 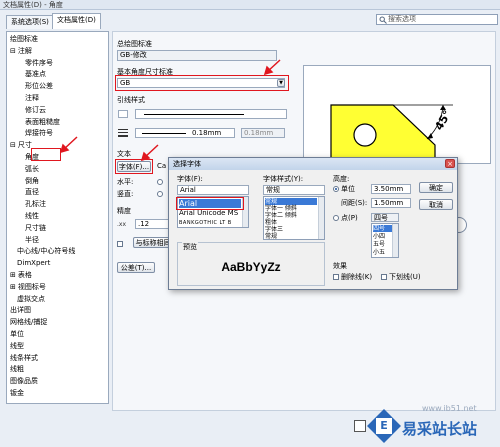 I want to click on spacing-label: 间距(S):, so click(x=354, y=203).